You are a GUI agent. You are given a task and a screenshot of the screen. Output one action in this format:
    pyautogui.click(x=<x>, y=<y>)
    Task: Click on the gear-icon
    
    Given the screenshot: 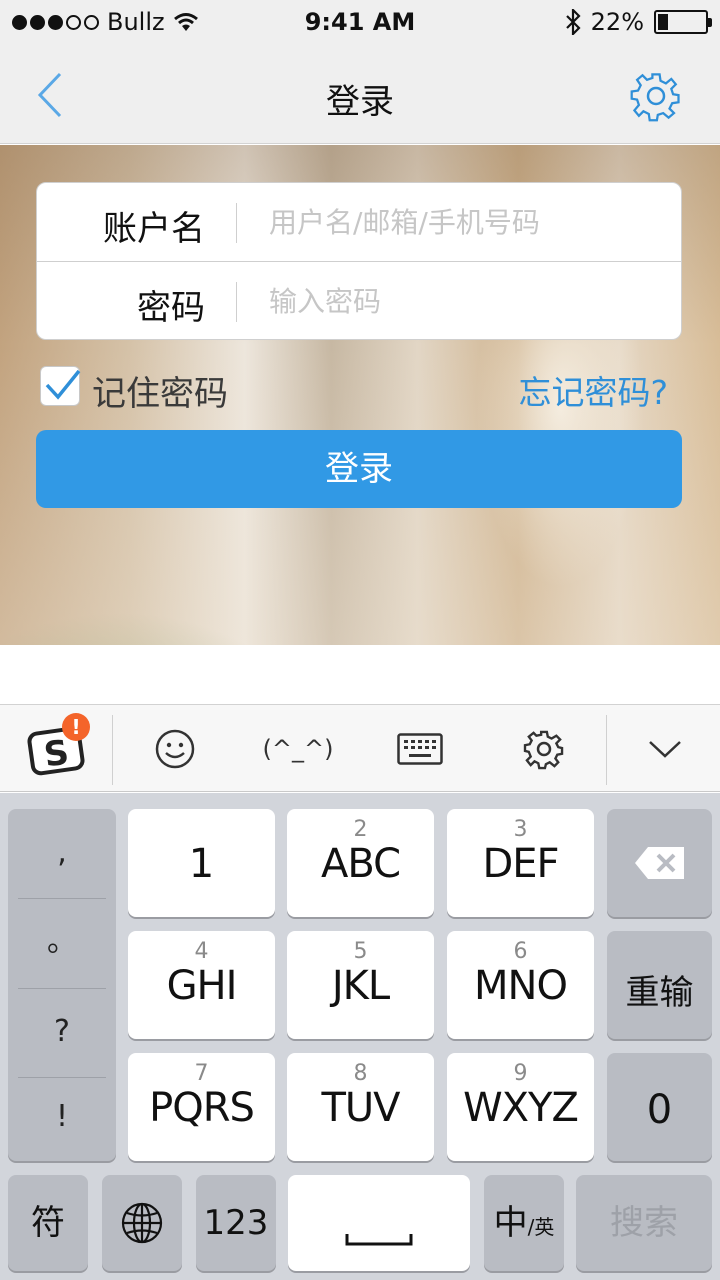 What is the action you would take?
    pyautogui.click(x=543, y=750)
    